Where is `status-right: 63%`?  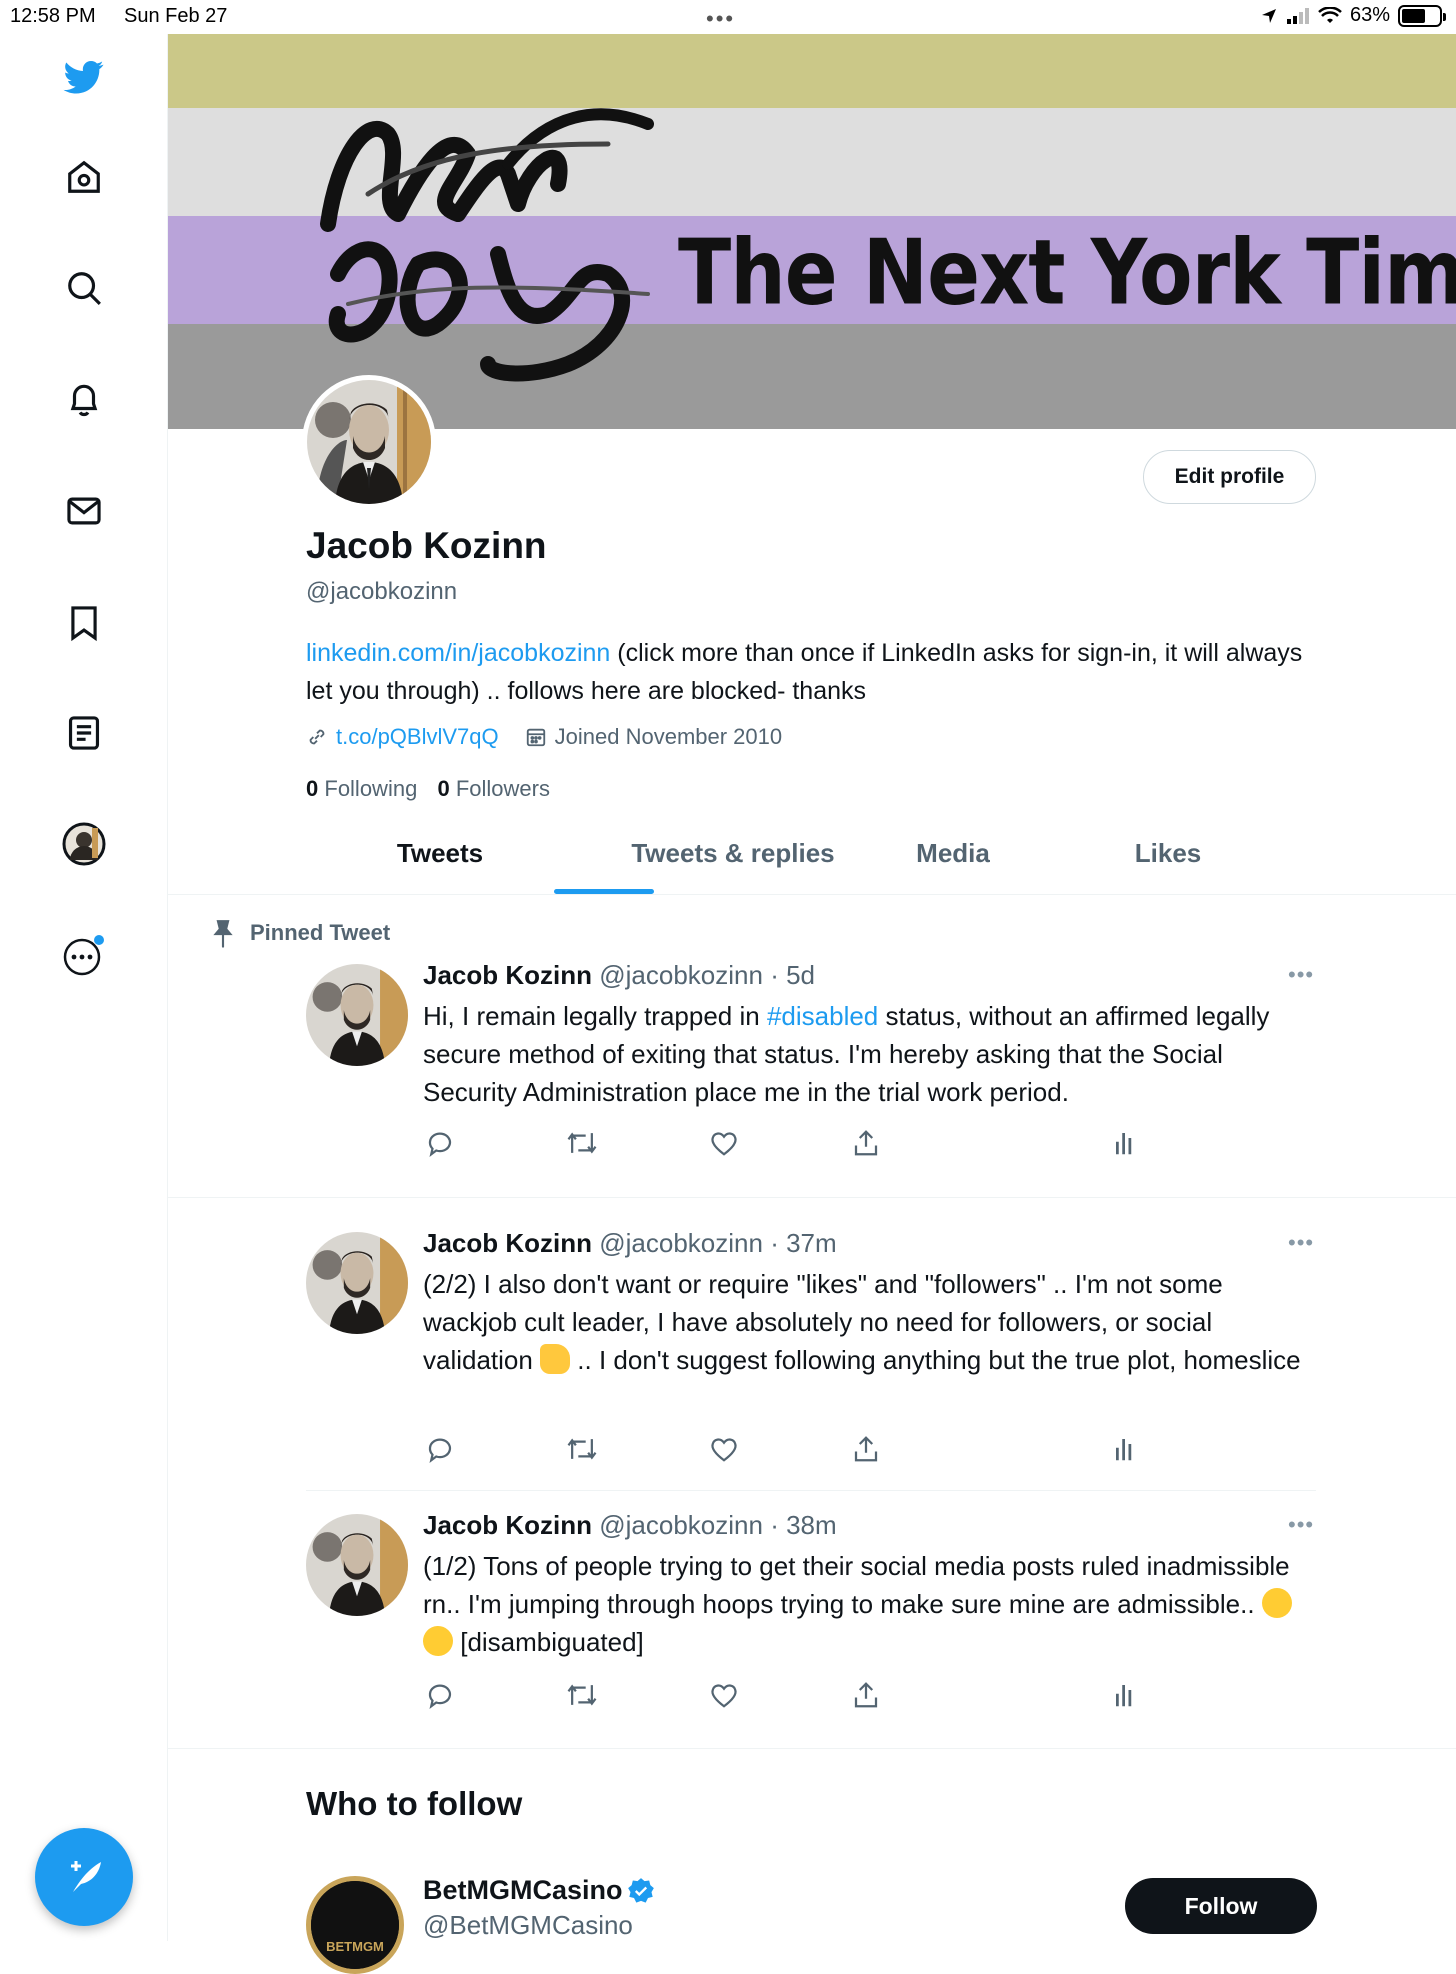
status-right: 63% is located at coordinates (1353, 15).